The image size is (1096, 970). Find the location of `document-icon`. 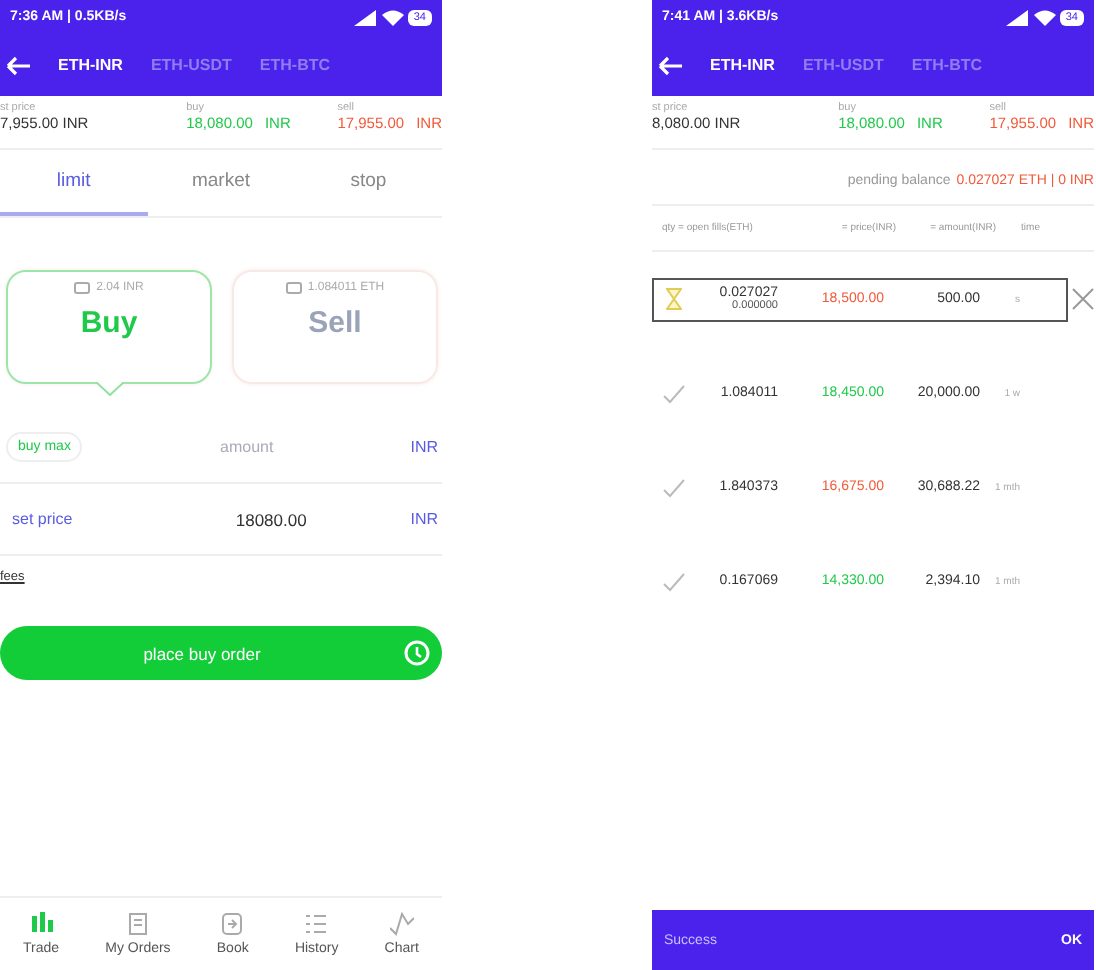

document-icon is located at coordinates (137, 924).